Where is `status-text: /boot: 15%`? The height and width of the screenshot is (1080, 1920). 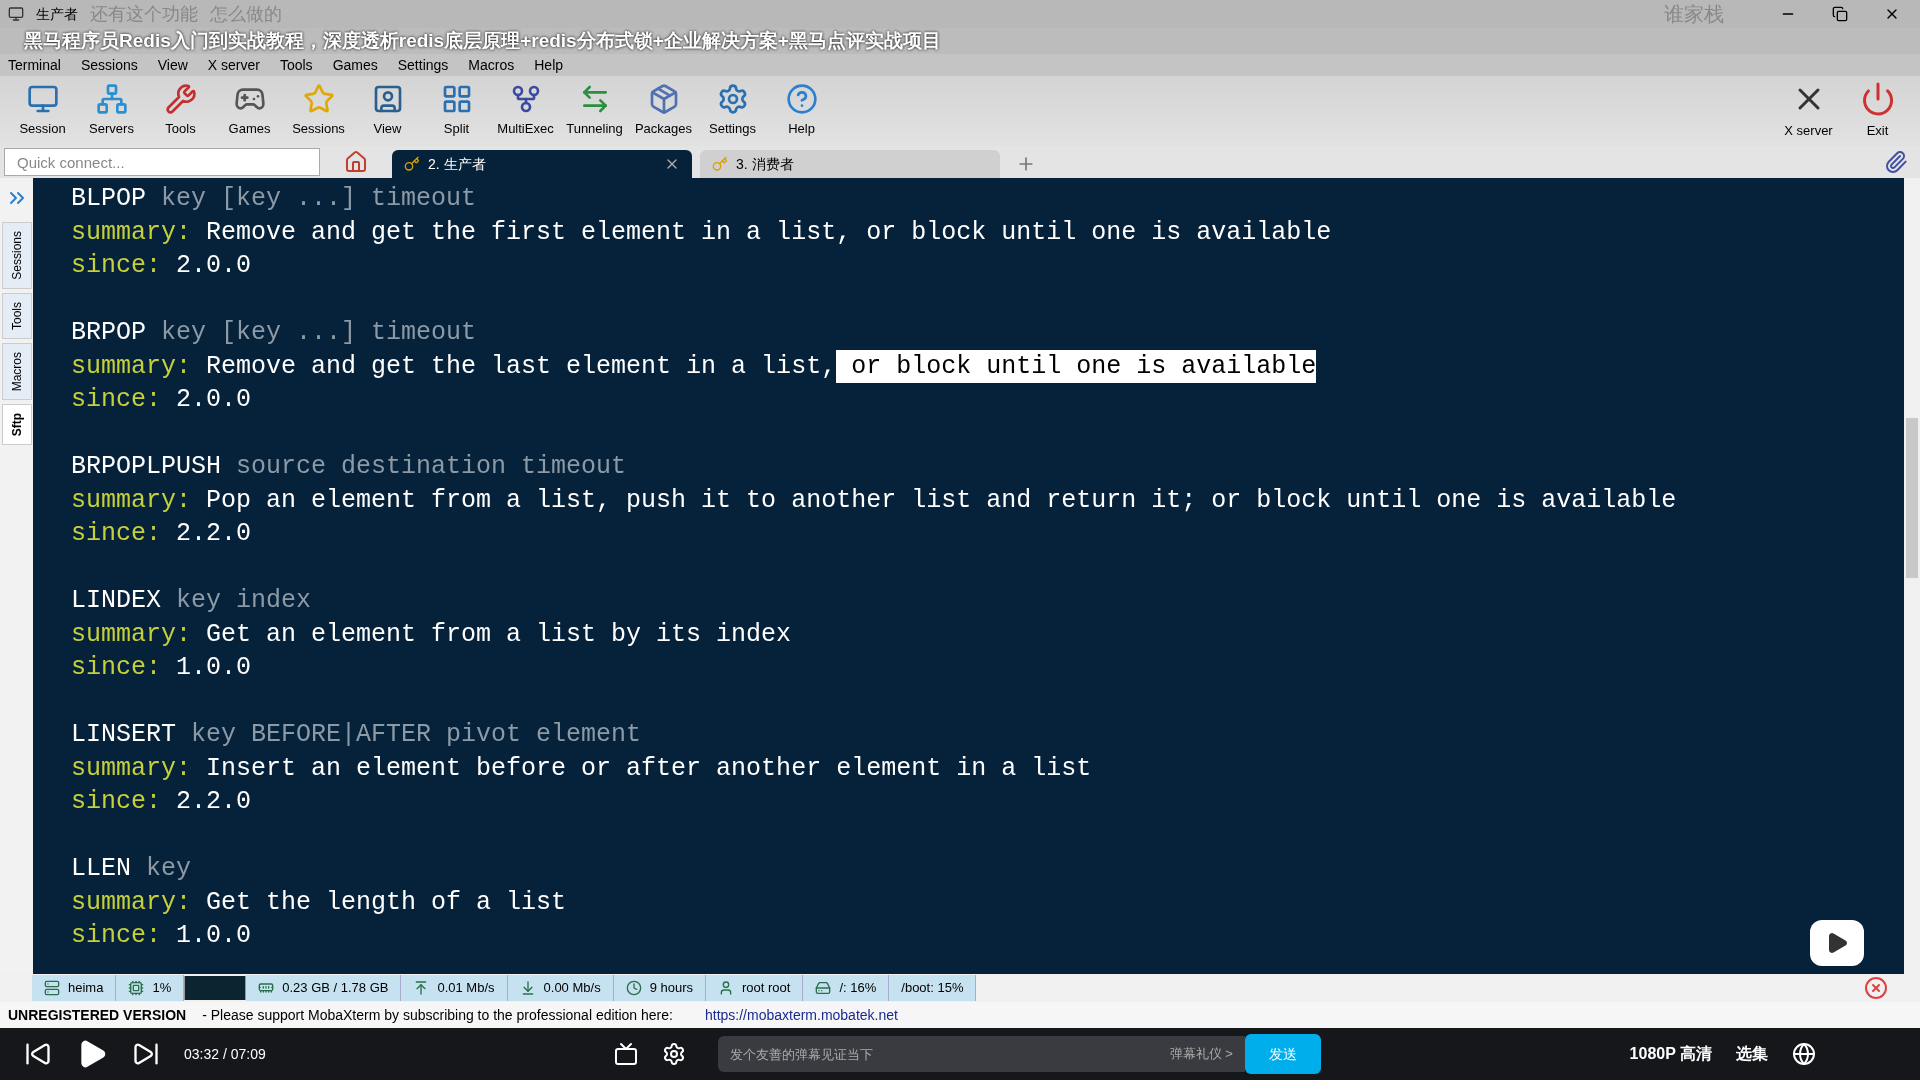
status-text: /boot: 15% is located at coordinates (932, 988).